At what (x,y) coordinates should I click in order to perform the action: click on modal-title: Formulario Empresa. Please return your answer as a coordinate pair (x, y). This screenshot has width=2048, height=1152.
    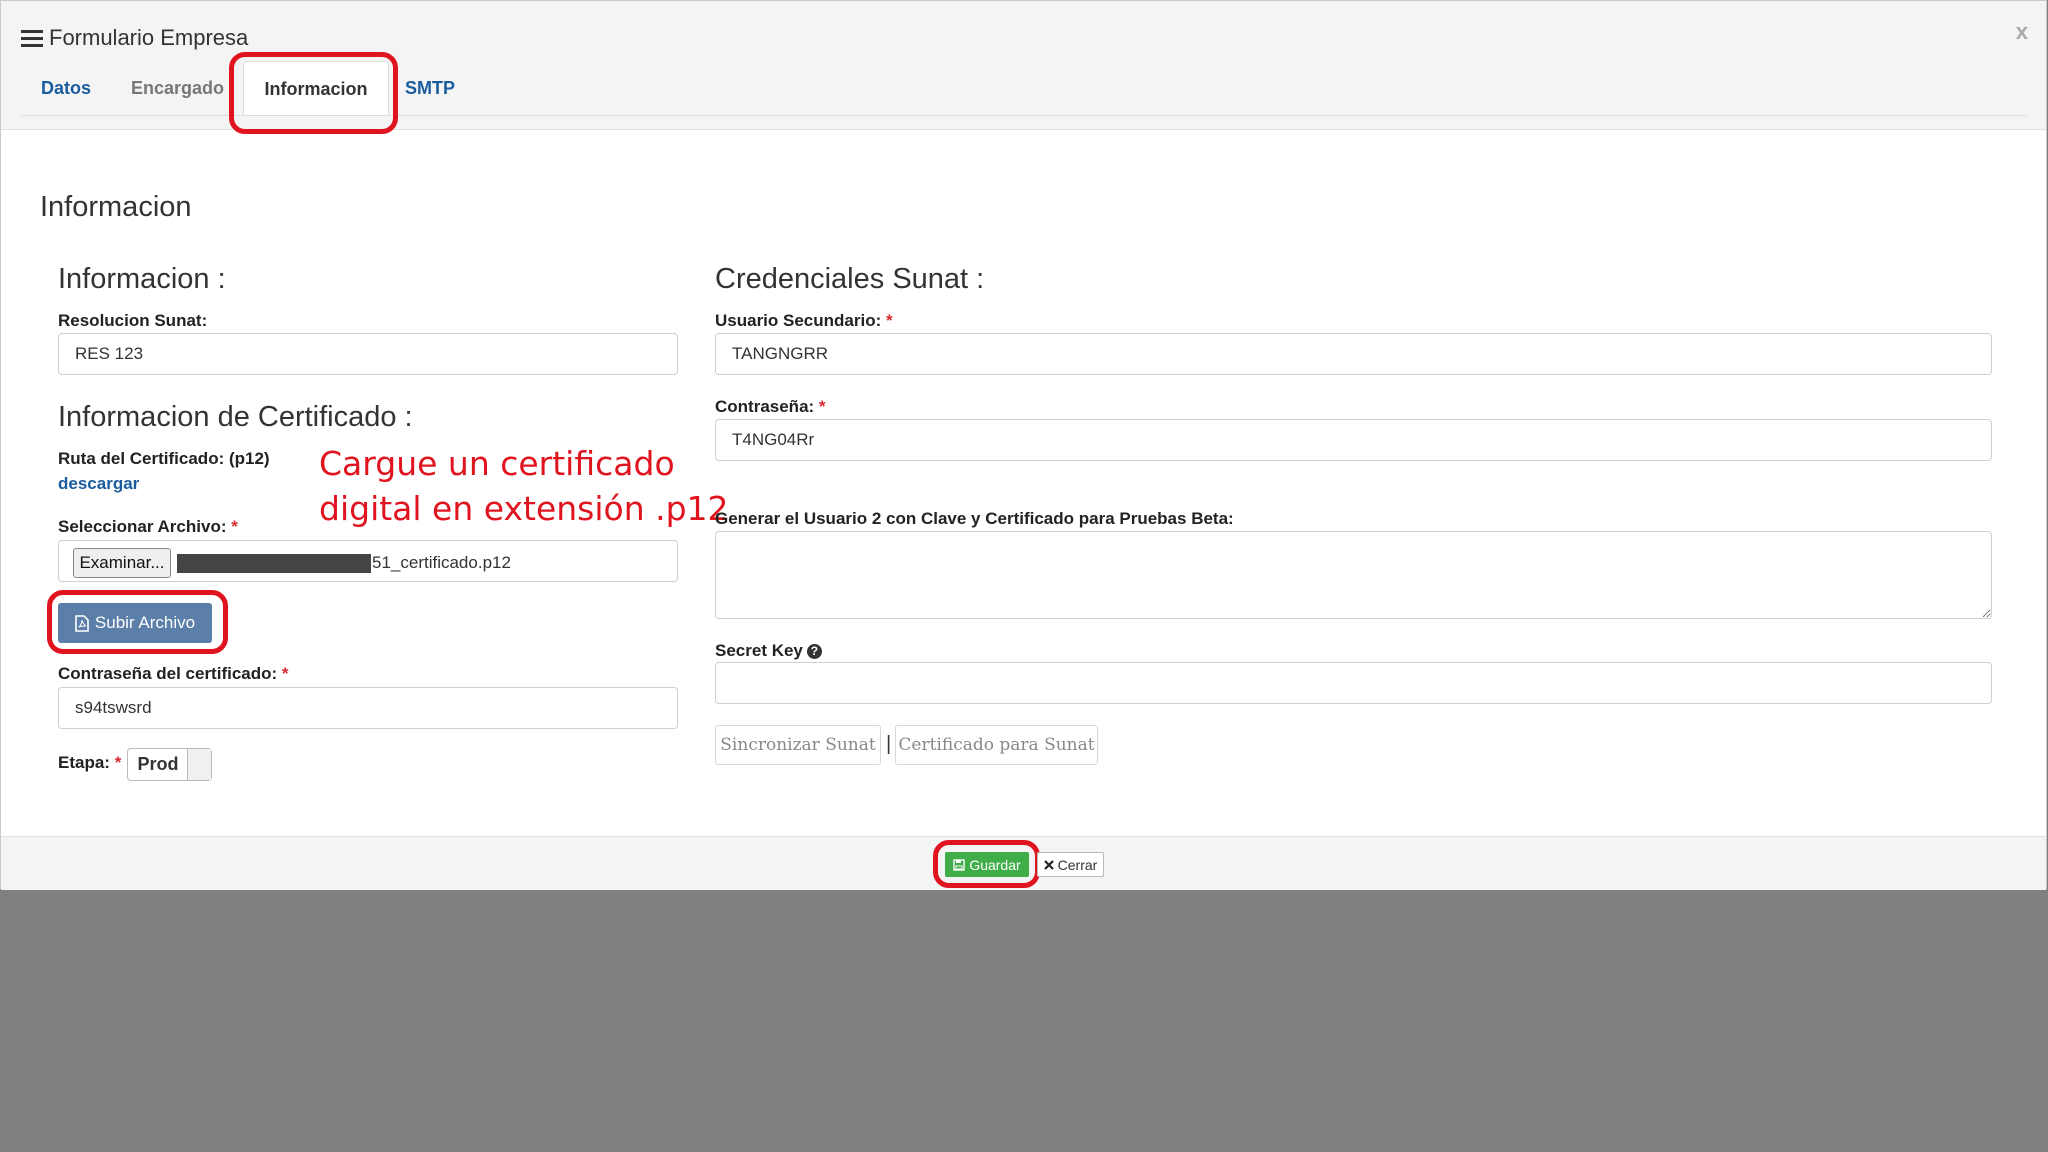
    Looking at the image, I should click on (134, 38).